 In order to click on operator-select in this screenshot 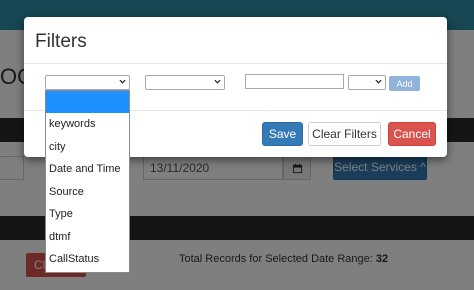, I will do `click(185, 82)`.